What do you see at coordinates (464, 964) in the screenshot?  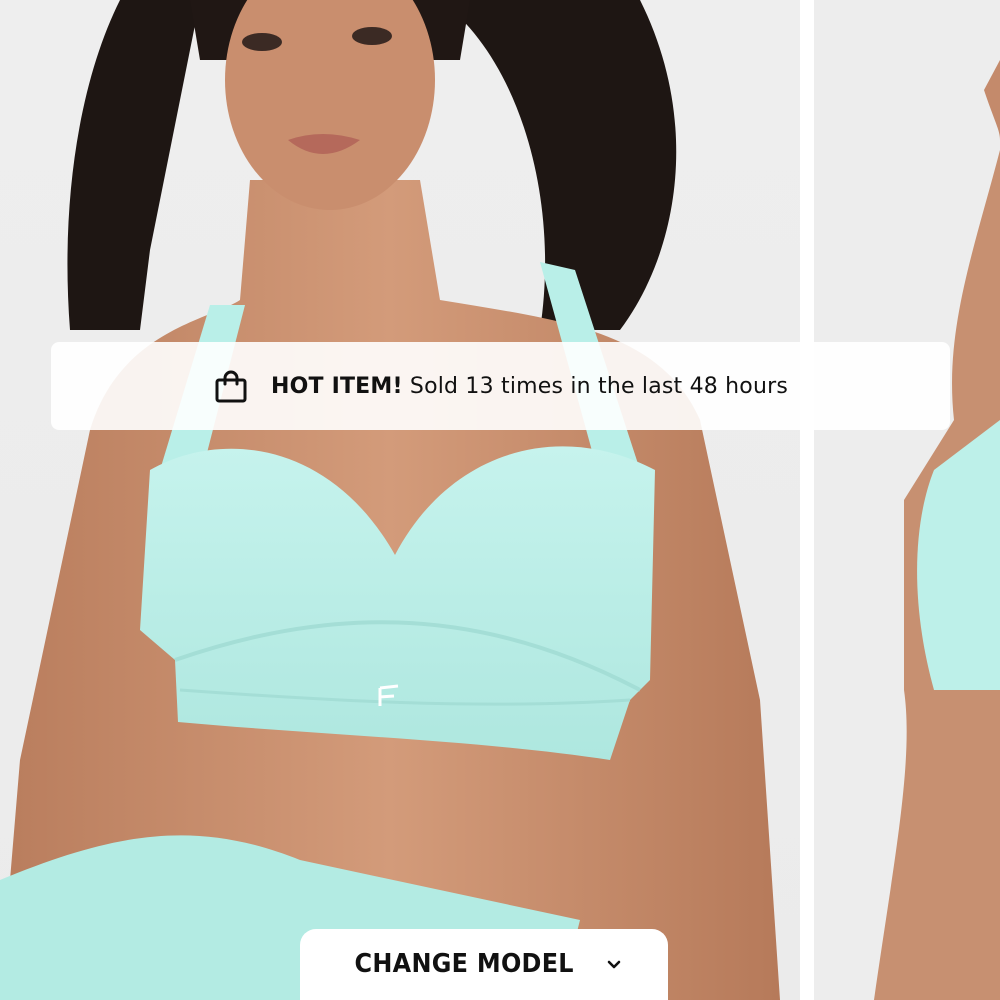 I see `change-model-label: CHANGE MODEL` at bounding box center [464, 964].